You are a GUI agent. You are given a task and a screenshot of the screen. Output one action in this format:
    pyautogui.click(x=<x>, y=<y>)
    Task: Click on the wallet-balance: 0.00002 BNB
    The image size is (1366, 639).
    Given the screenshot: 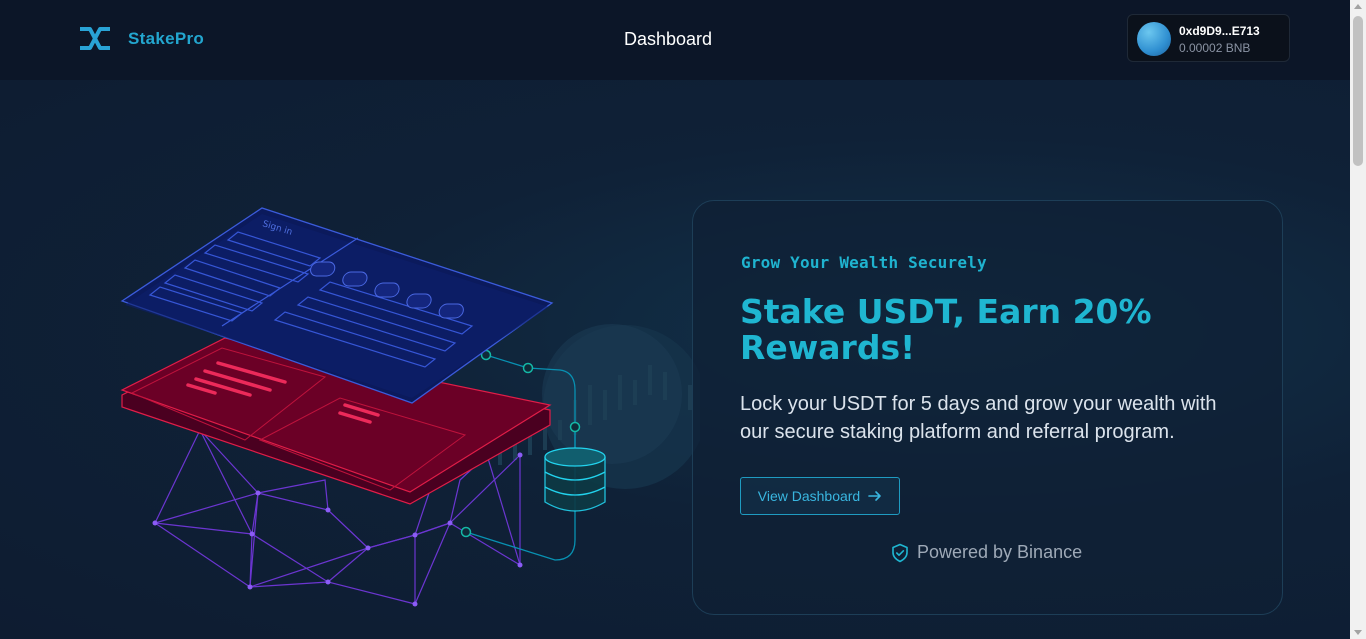 What is the action you would take?
    pyautogui.click(x=1215, y=48)
    